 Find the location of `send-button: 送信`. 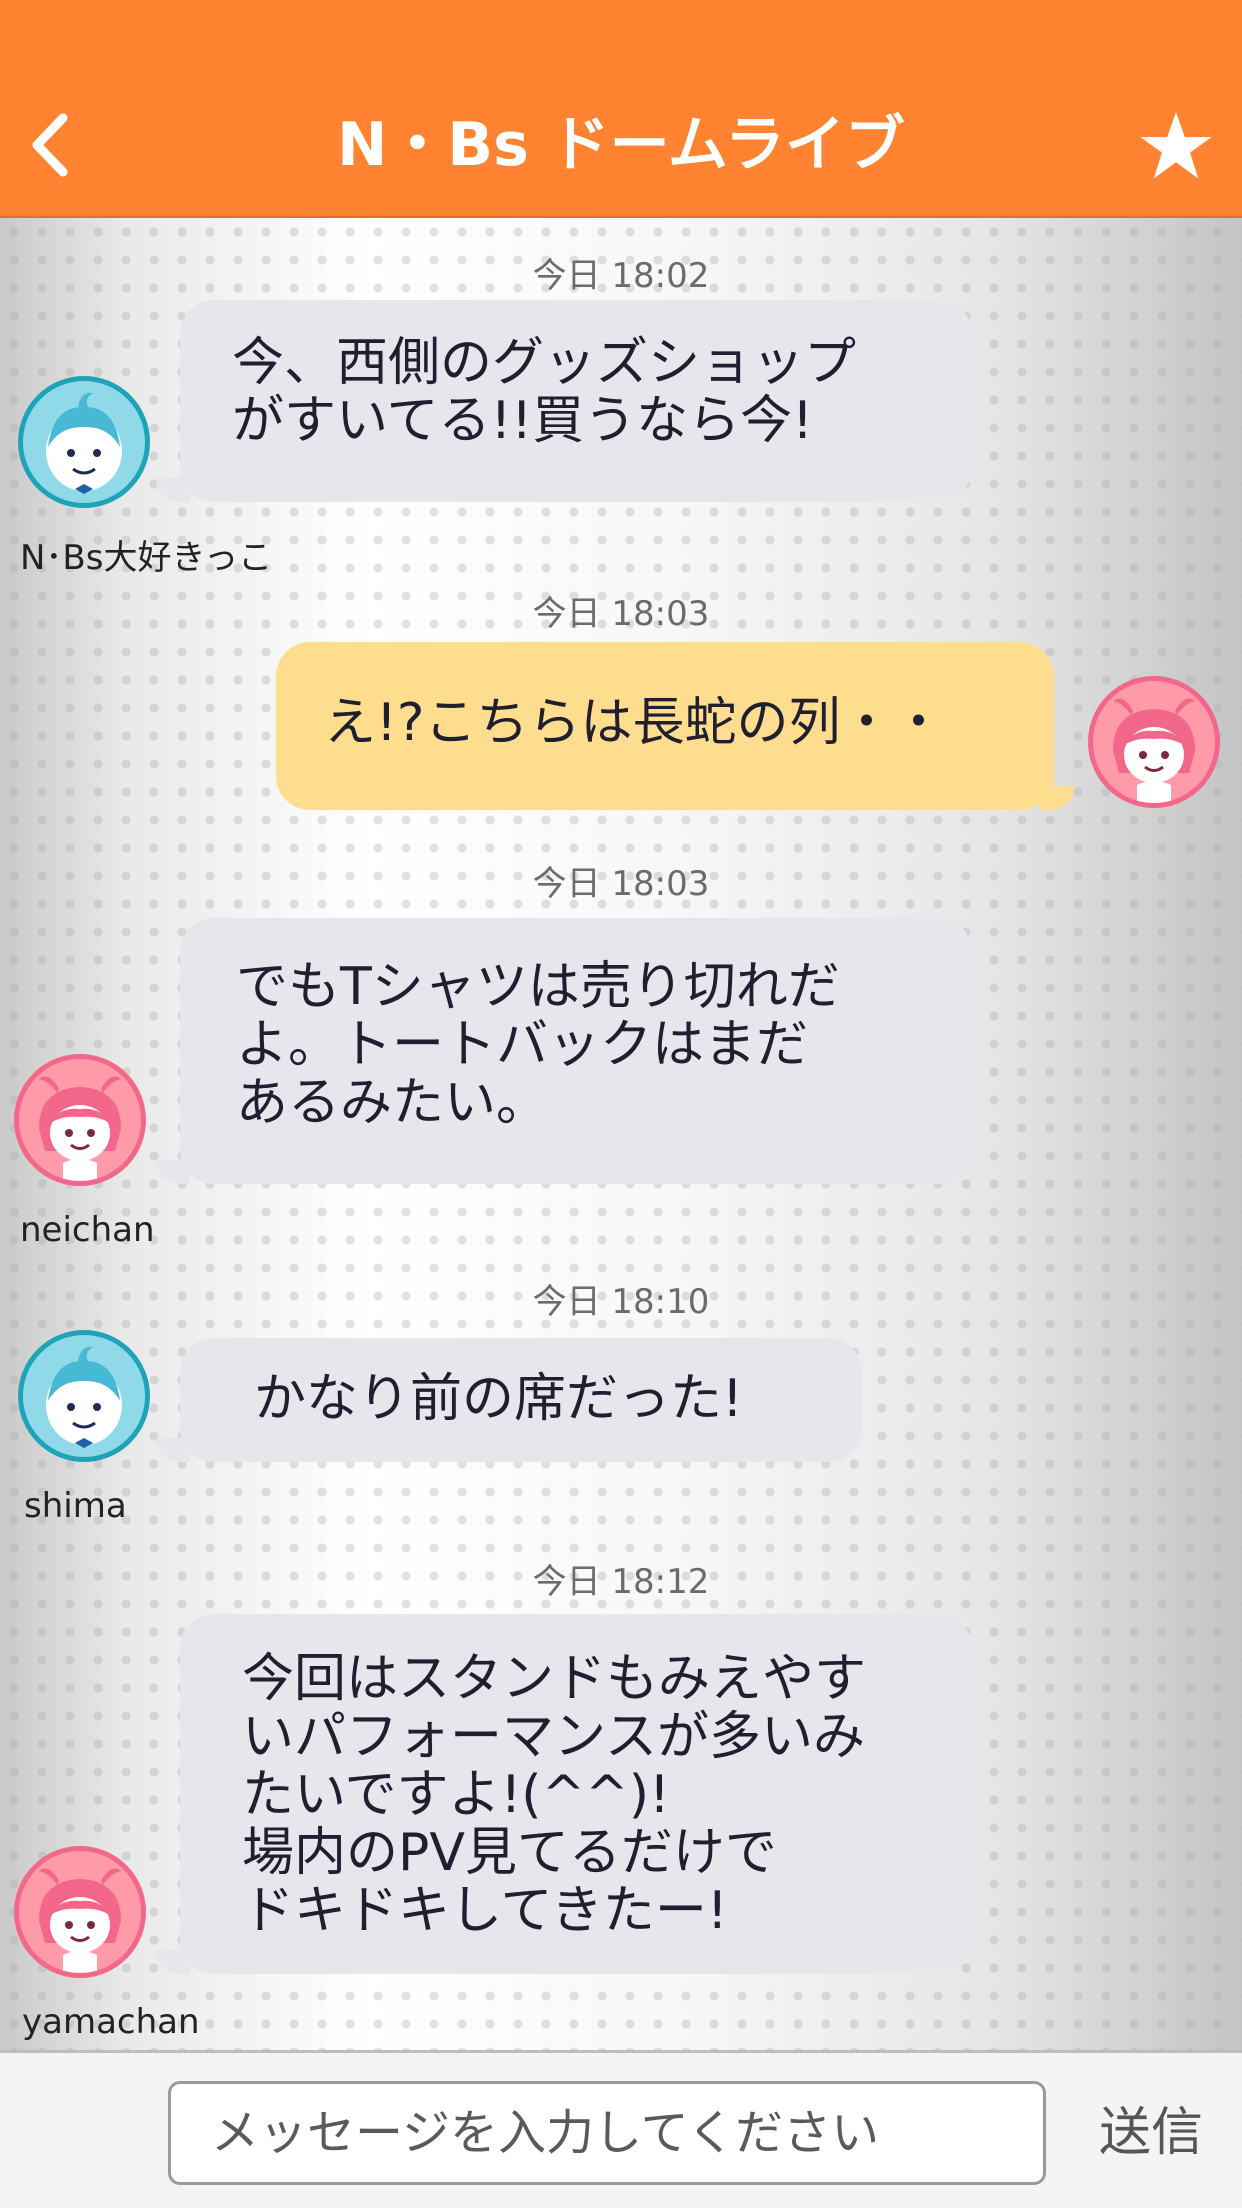

send-button: 送信 is located at coordinates (1151, 2133).